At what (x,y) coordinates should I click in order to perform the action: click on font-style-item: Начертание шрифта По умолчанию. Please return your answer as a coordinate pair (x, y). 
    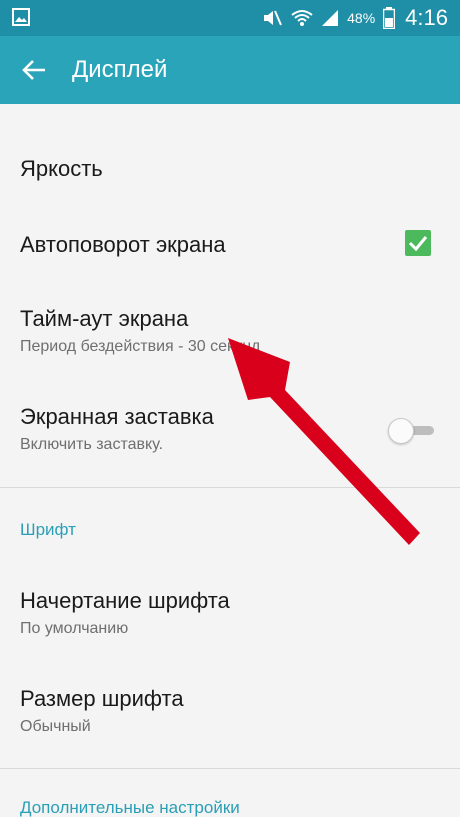
    Looking at the image, I should click on (230, 607).